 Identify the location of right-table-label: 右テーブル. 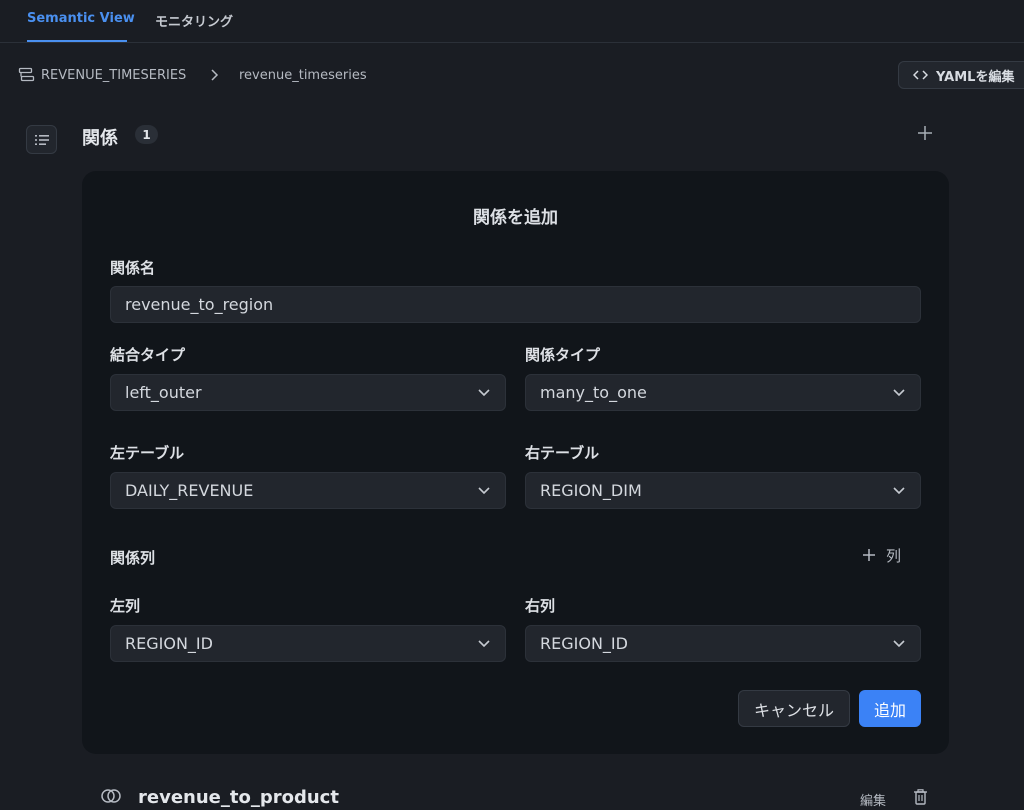
(562, 453).